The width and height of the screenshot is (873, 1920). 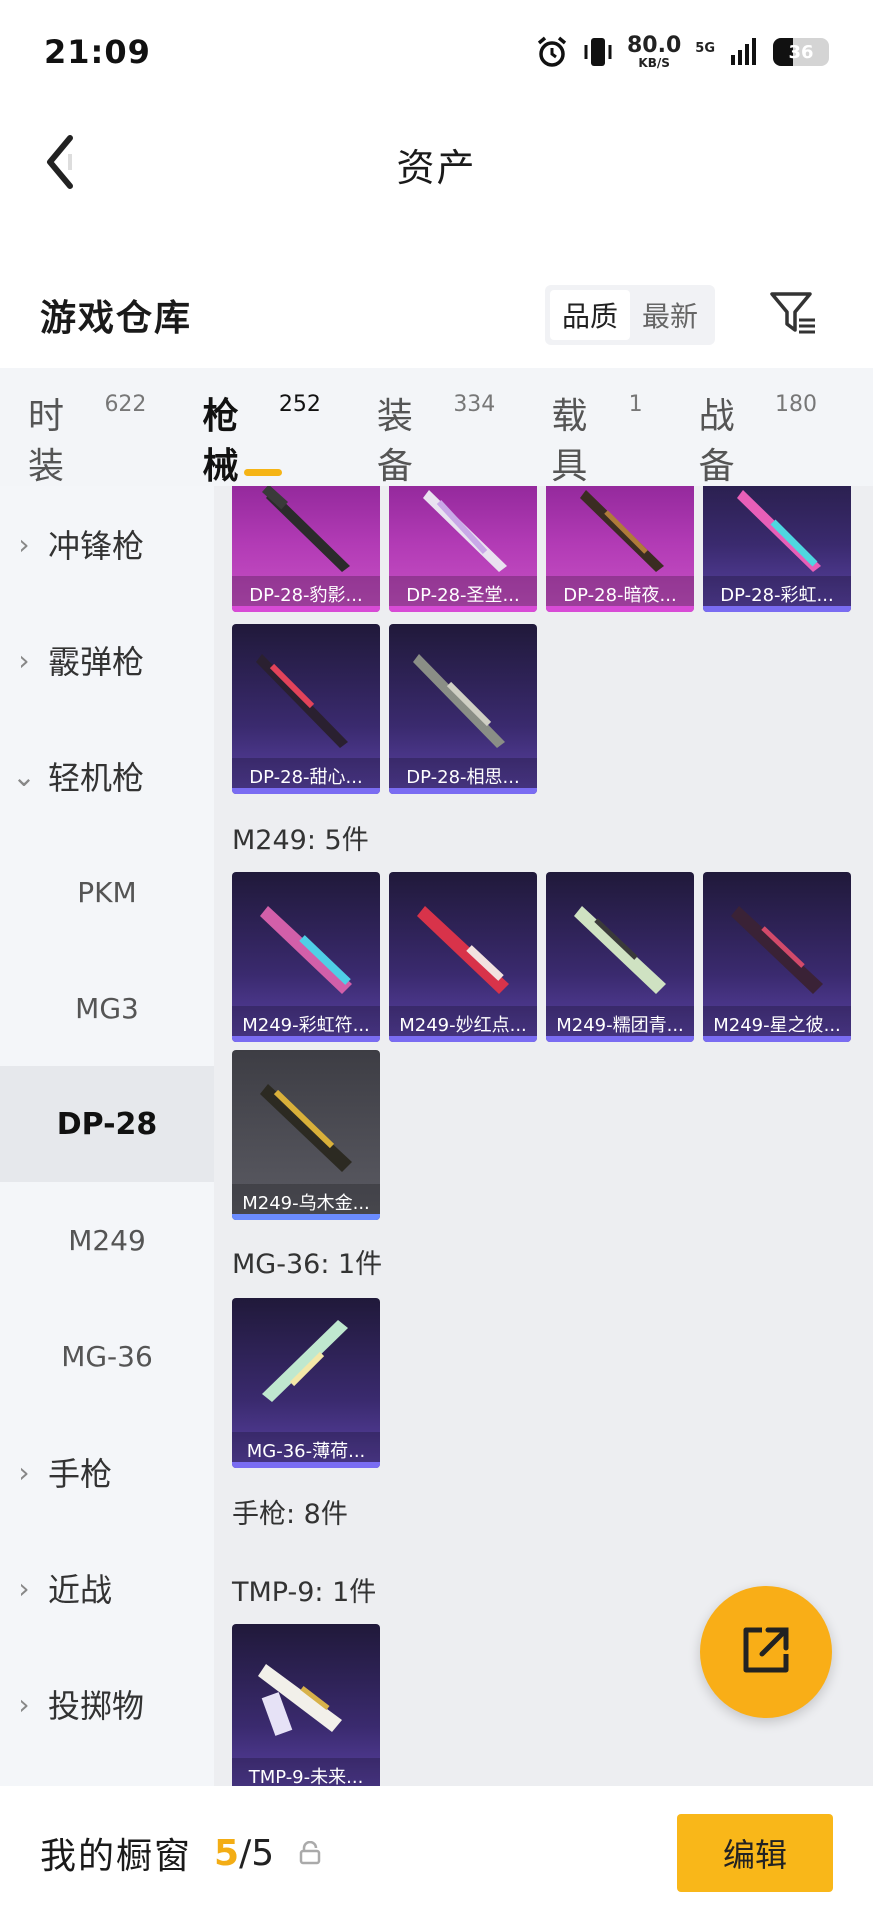 I want to click on sidebar-item-label: M249, so click(x=107, y=1240).